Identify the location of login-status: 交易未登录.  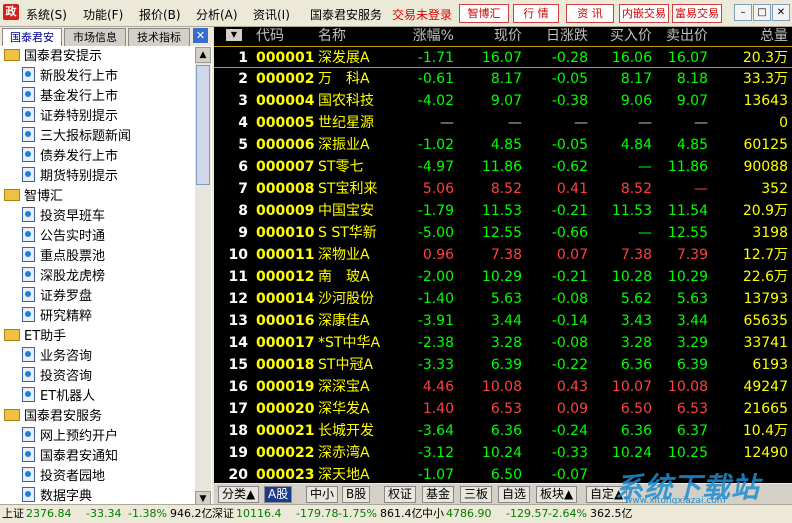
(422, 14).